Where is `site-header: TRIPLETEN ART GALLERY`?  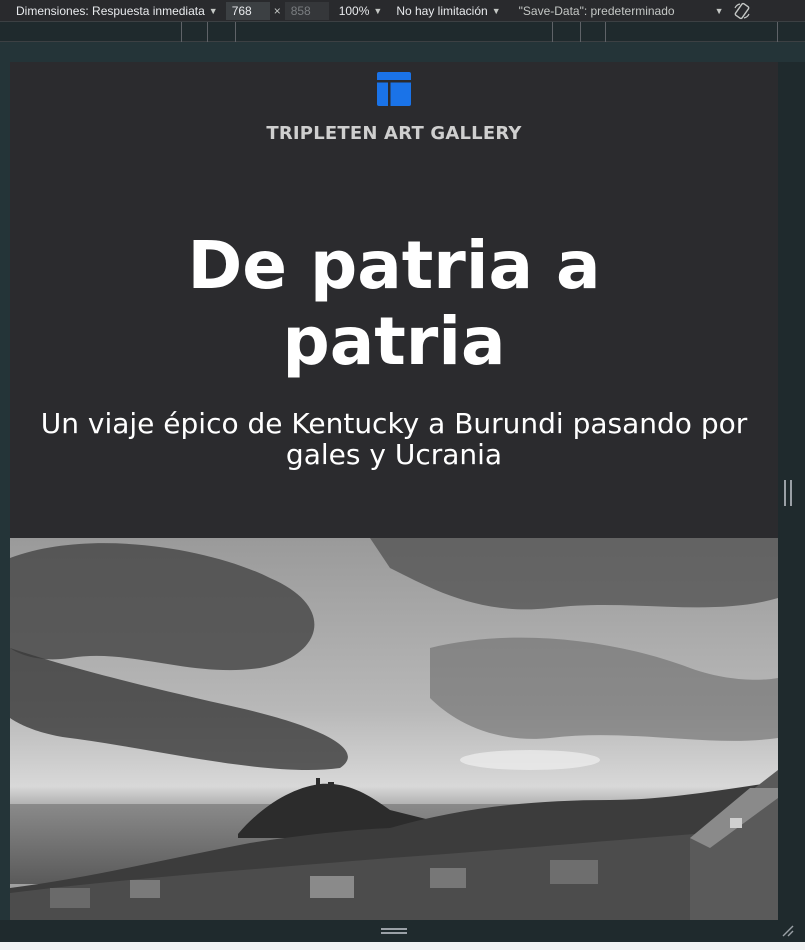 site-header: TRIPLETEN ART GALLERY is located at coordinates (394, 103).